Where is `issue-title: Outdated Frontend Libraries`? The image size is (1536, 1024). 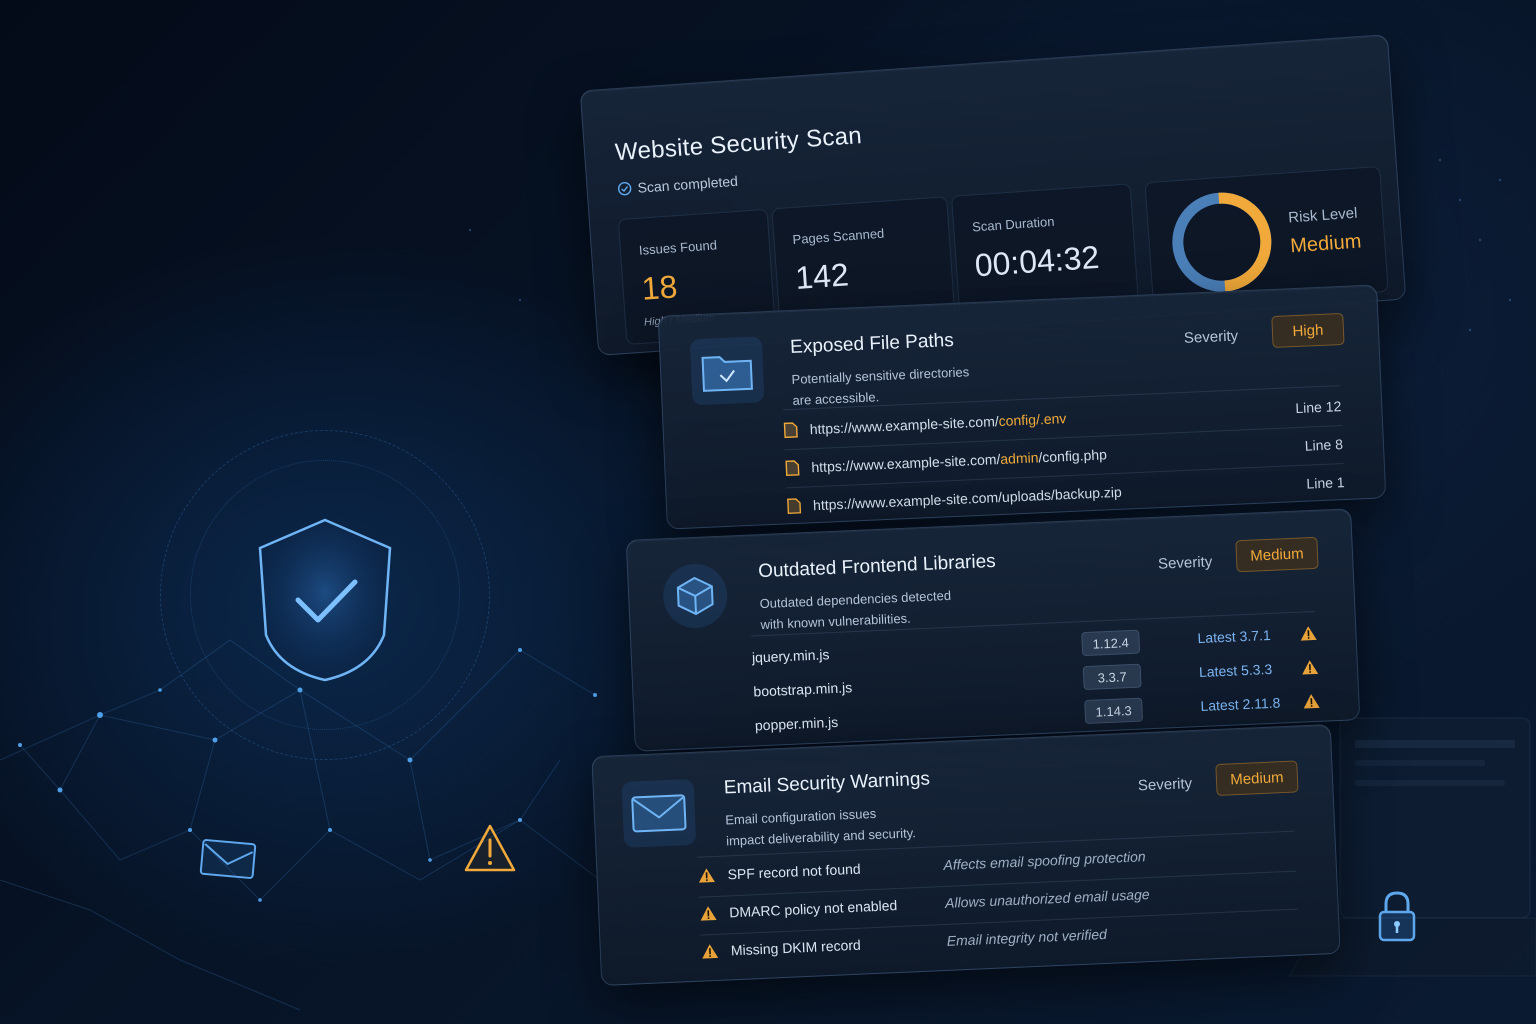 issue-title: Outdated Frontend Libraries is located at coordinates (877, 566).